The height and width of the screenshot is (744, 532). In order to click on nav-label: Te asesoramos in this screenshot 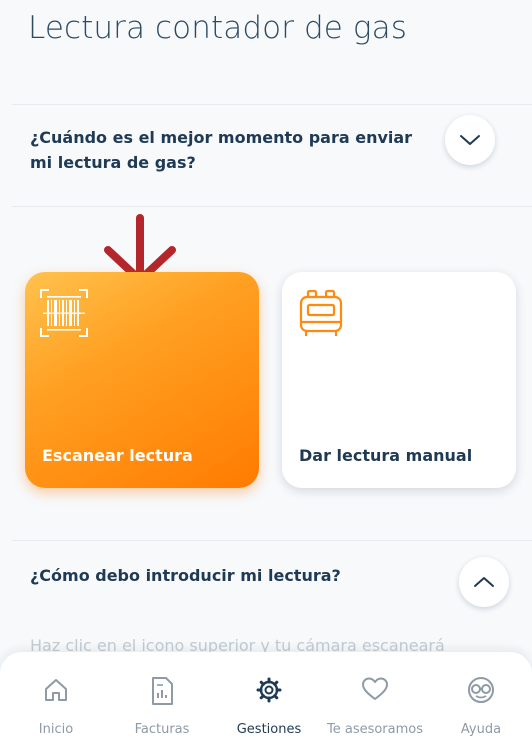, I will do `click(375, 729)`.